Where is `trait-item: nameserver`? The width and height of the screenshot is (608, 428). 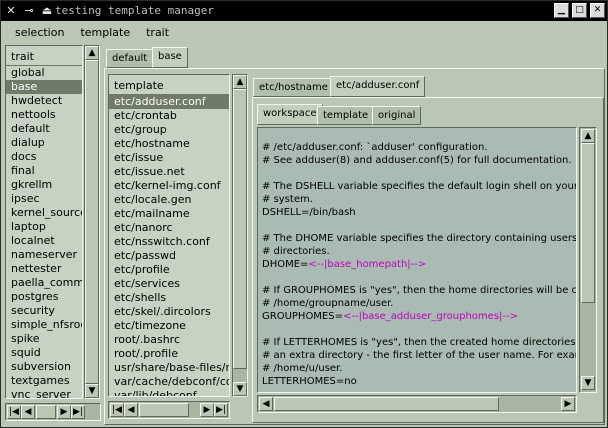 trait-item: nameserver is located at coordinates (44, 255).